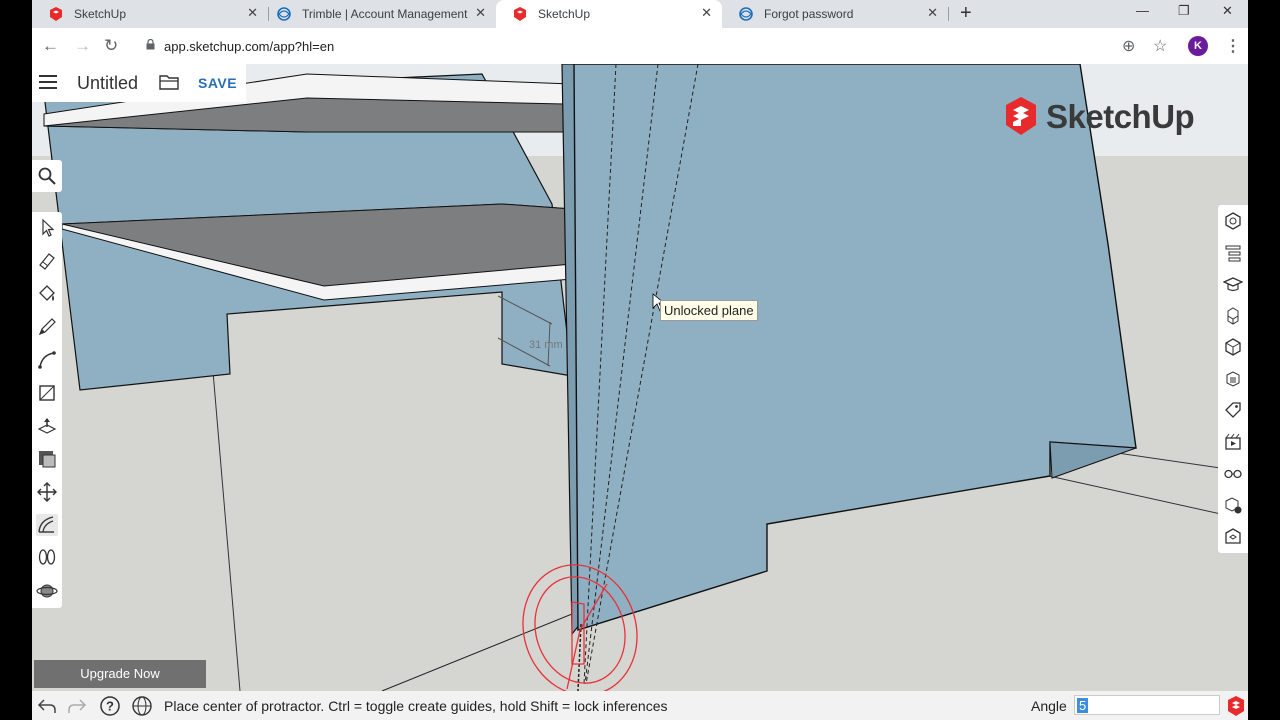 The height and width of the screenshot is (720, 1280). I want to click on tape-measure-icon, so click(47, 557).